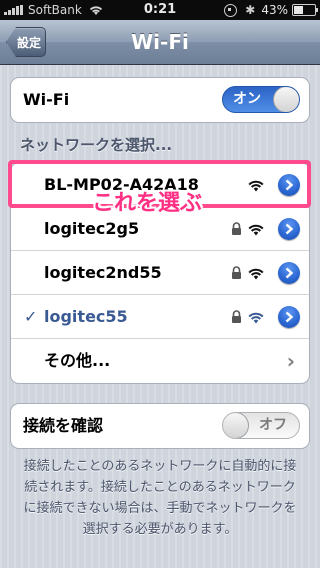 The image size is (320, 568). I want to click on chevron-right-icon: ›, so click(290, 361).